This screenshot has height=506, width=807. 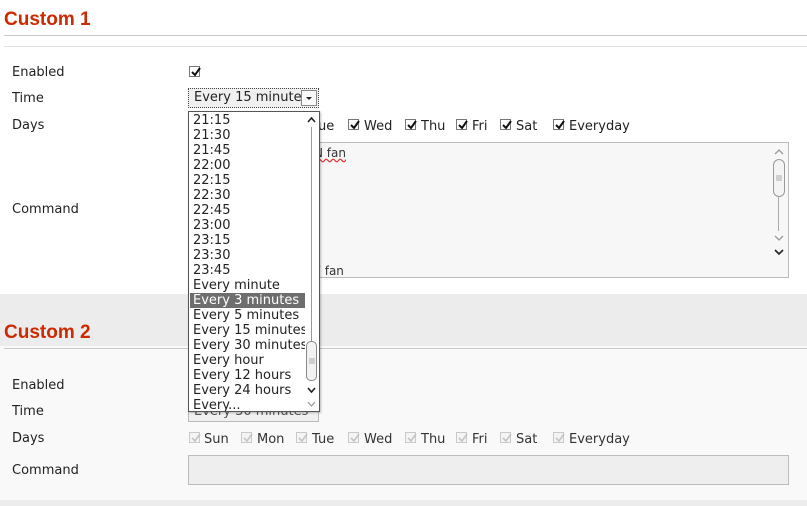 I want to click on dropdown-option: Every 12 hours, so click(x=247, y=375).